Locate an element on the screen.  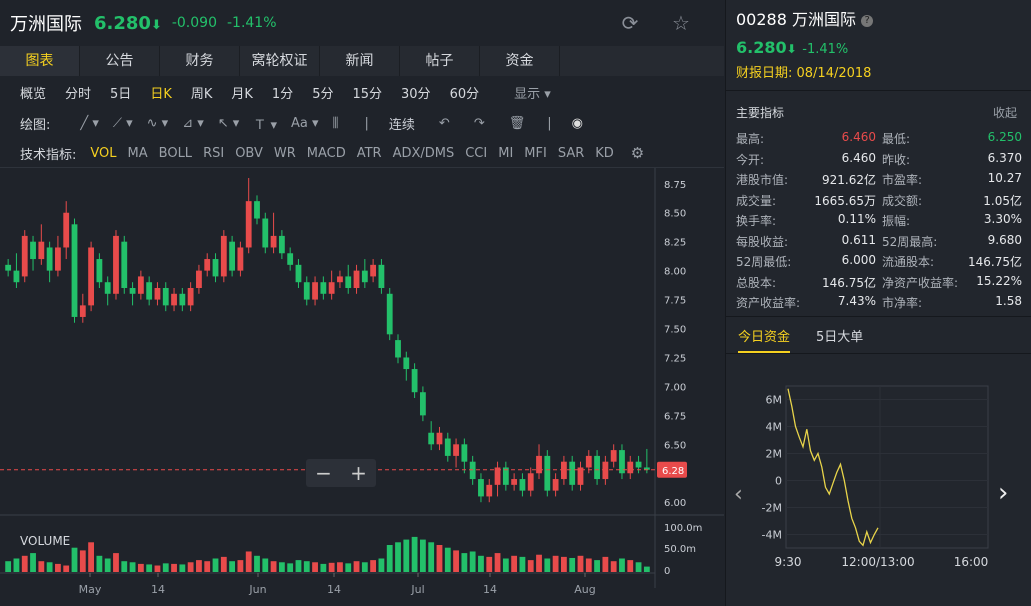
indicator-adx-dms: ADX/DMS is located at coordinates (424, 153).